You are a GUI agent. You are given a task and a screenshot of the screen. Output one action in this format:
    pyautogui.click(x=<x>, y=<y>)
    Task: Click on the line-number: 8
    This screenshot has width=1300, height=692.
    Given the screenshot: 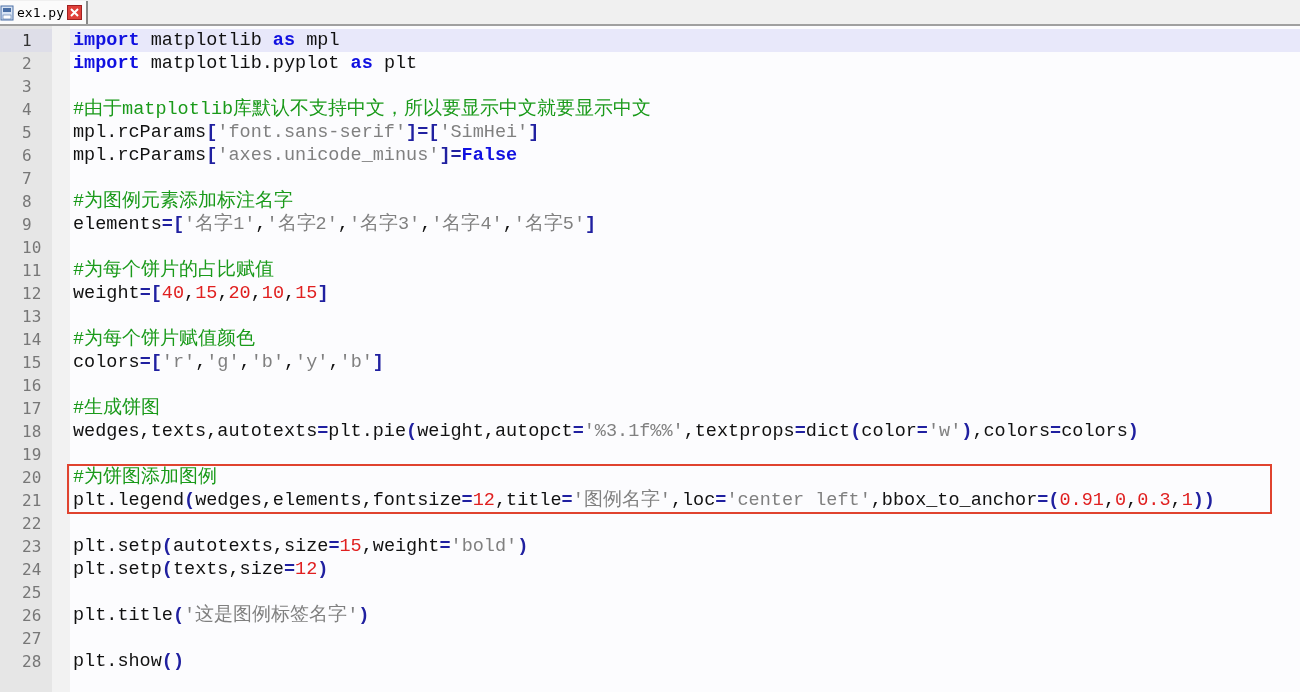 What is the action you would take?
    pyautogui.click(x=27, y=202)
    